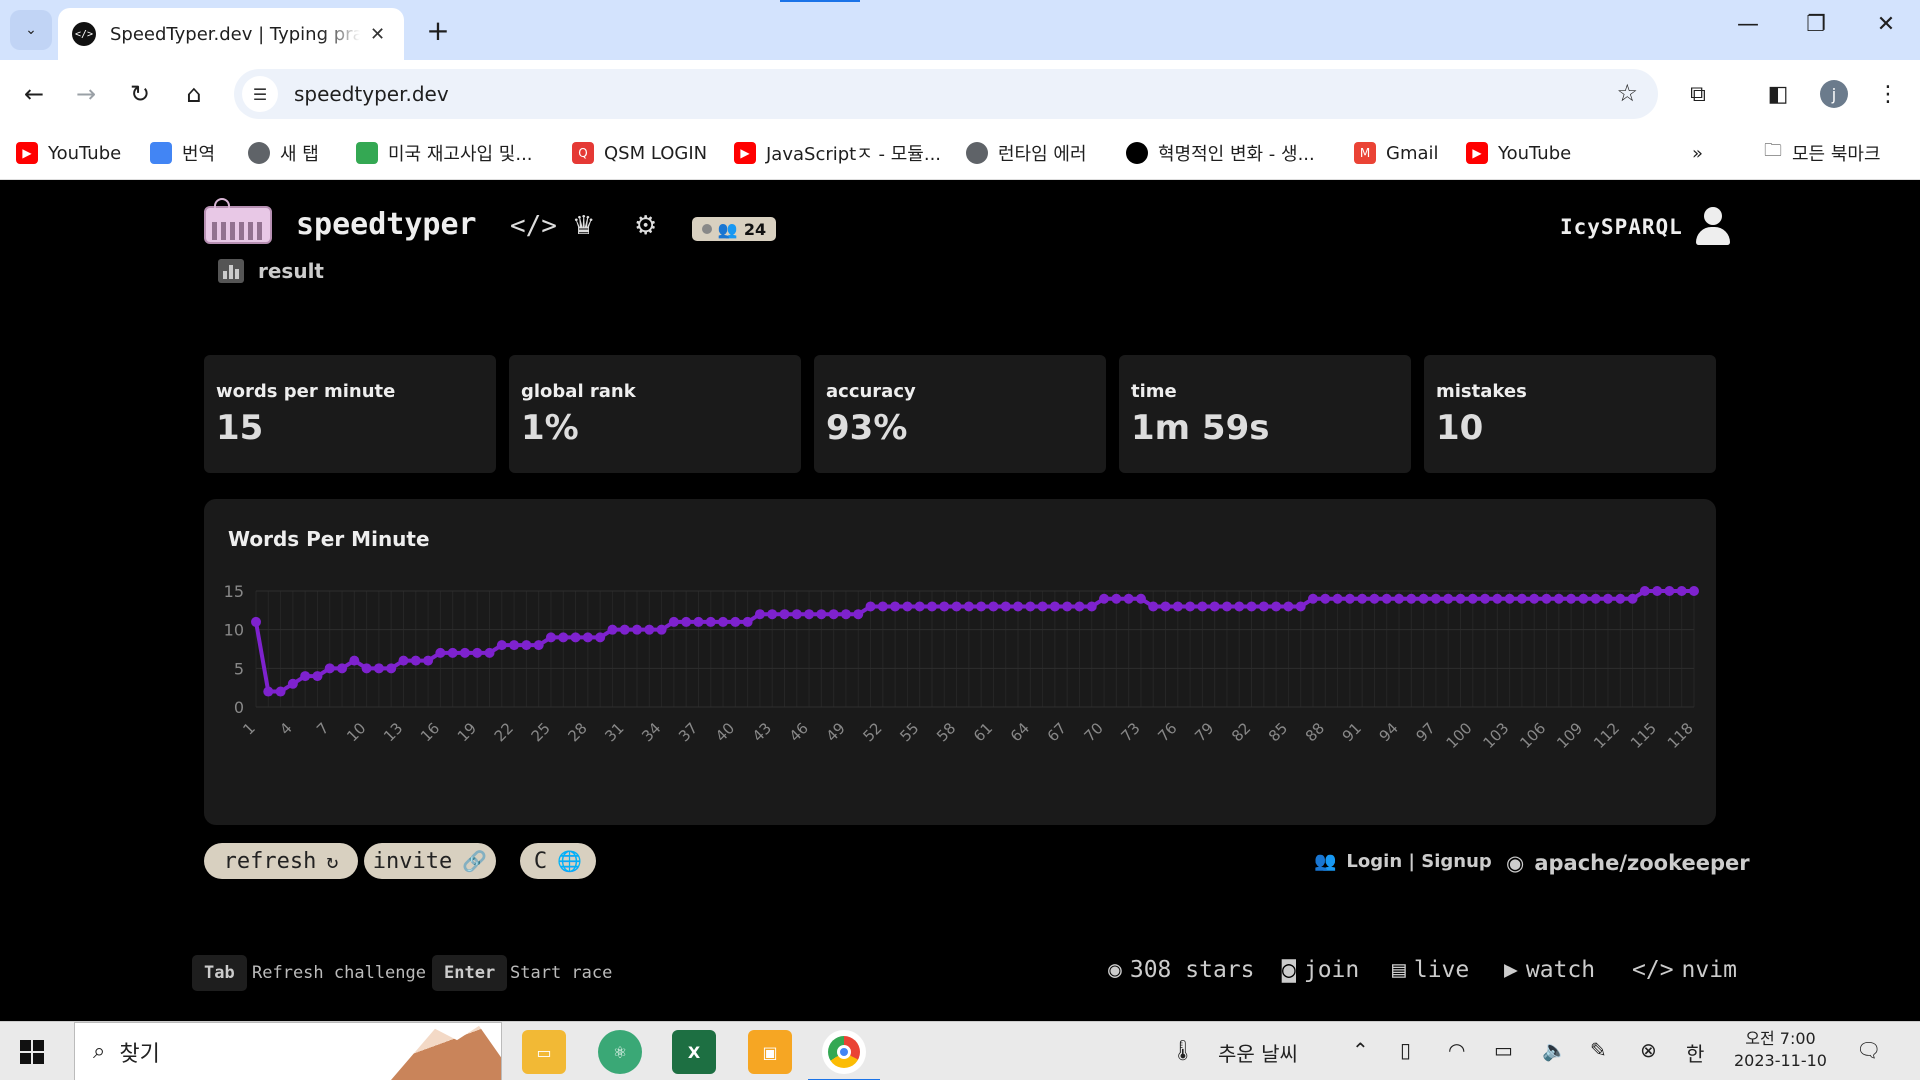 The width and height of the screenshot is (1920, 1080). Describe the element at coordinates (946, 94) in the screenshot. I see `address-bar: ☰ speedtyper.dev ☆` at that location.